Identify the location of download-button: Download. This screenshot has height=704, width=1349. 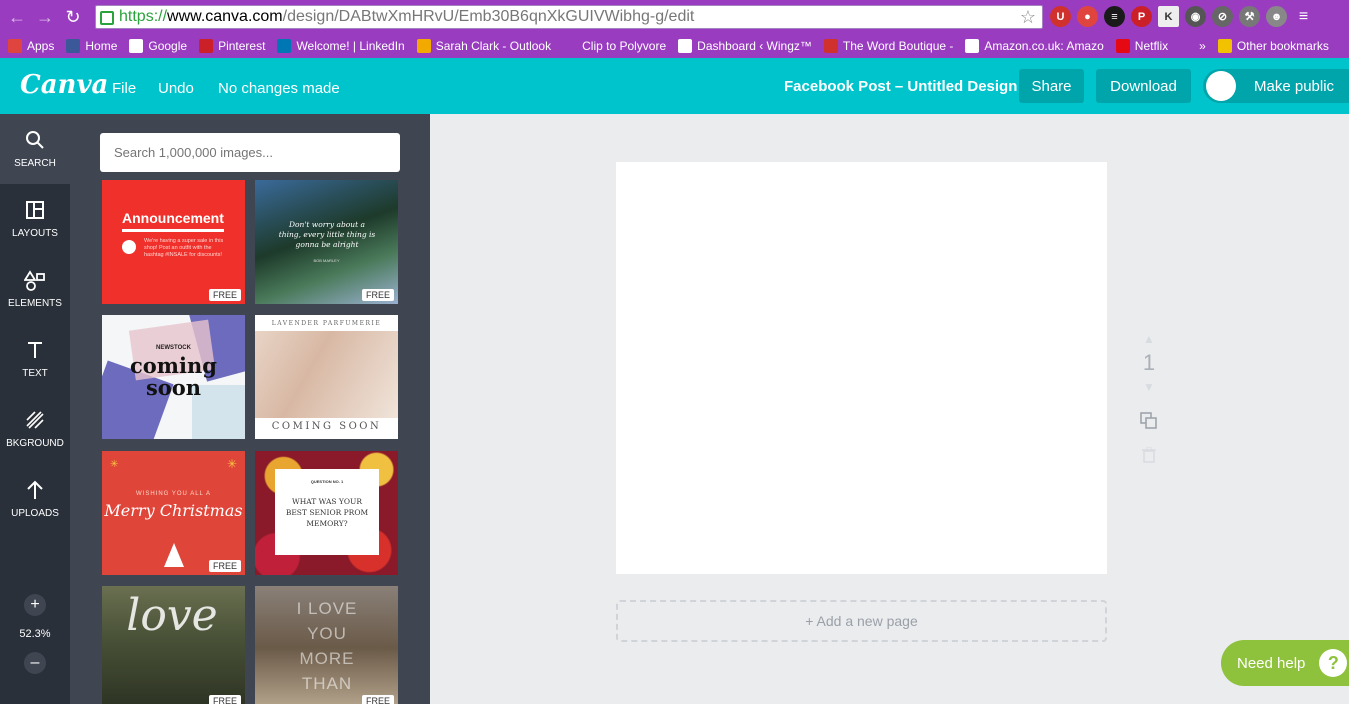
(1143, 86).